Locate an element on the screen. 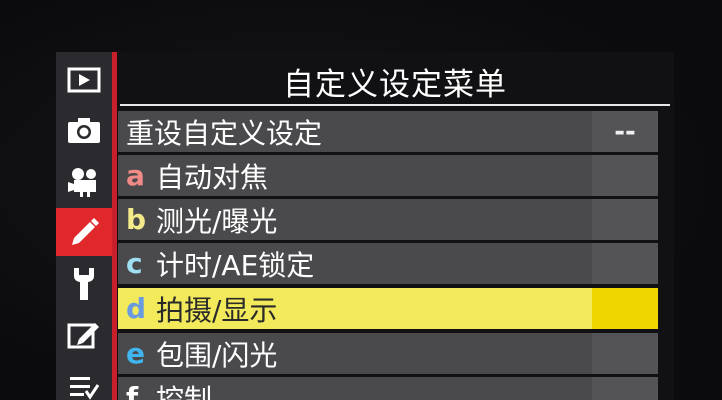 The height and width of the screenshot is (400, 722). wrench-icon is located at coordinates (84, 284).